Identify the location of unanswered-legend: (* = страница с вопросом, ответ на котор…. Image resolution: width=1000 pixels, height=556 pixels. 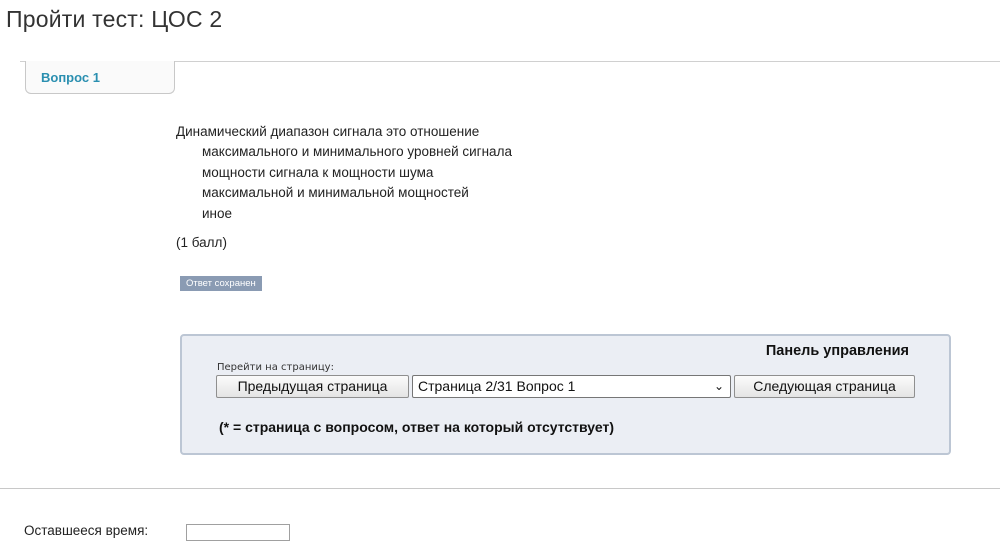
(417, 427).